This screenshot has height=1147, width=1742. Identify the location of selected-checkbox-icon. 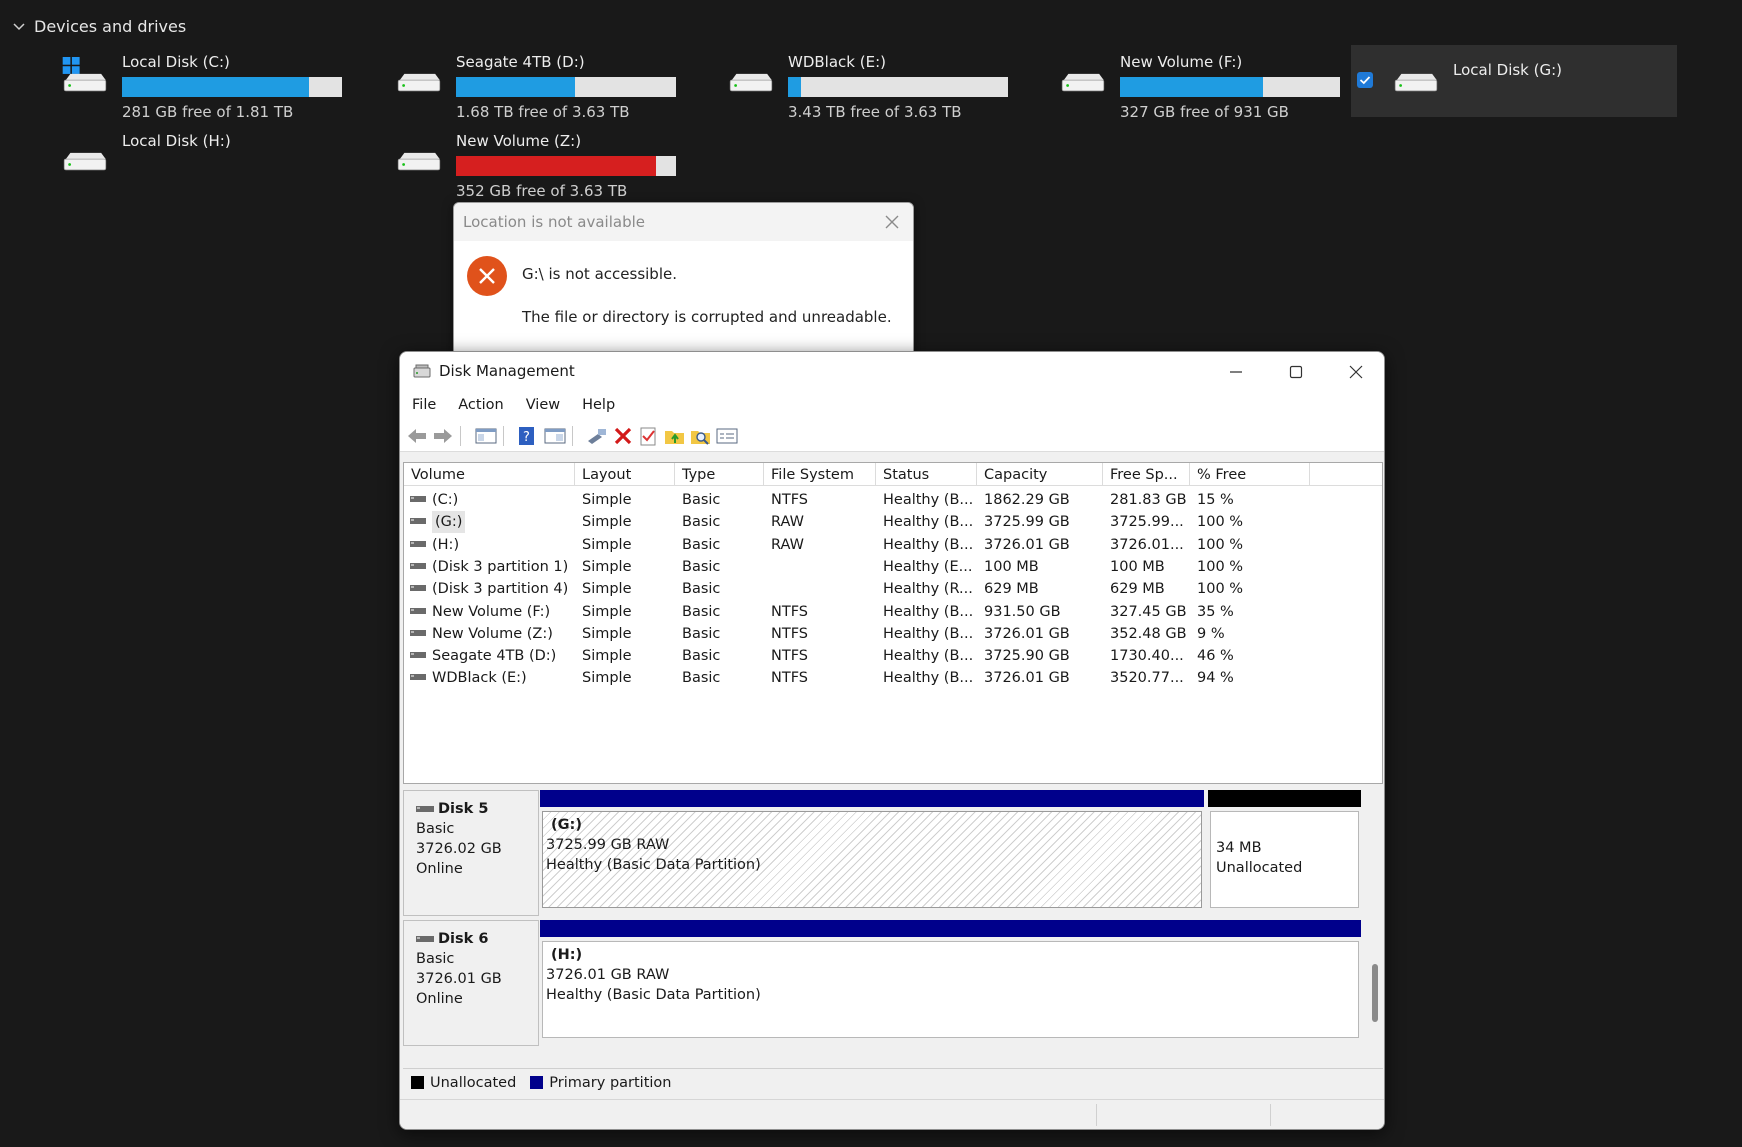
(1365, 80).